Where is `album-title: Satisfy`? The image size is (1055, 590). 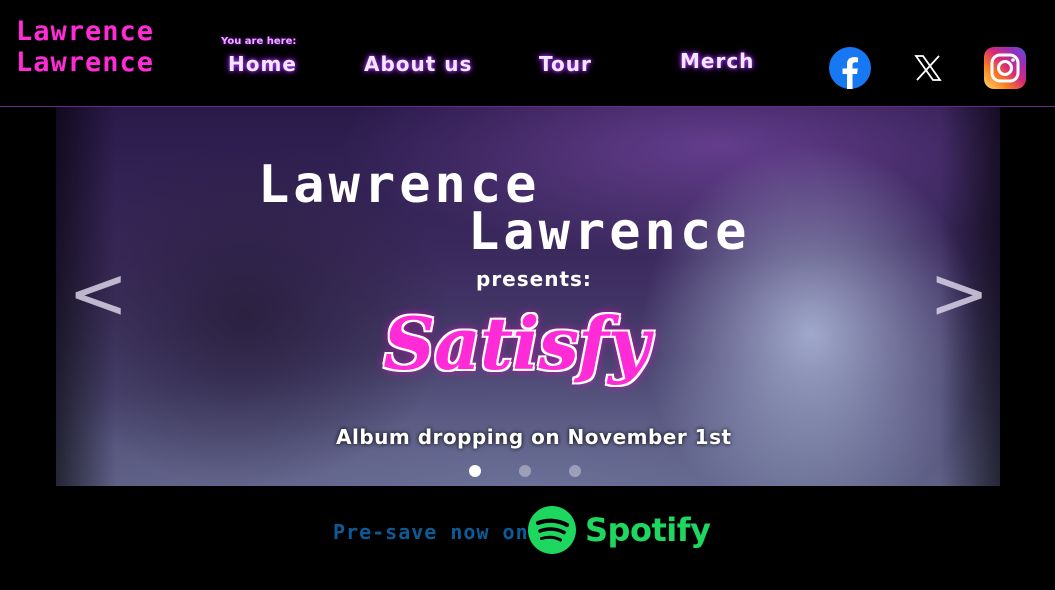
album-title: Satisfy is located at coordinates (516, 343).